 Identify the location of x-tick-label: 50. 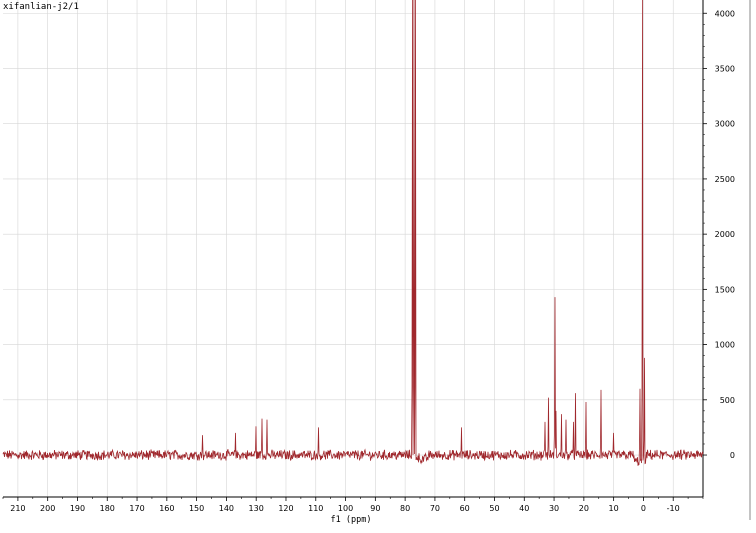
(494, 508).